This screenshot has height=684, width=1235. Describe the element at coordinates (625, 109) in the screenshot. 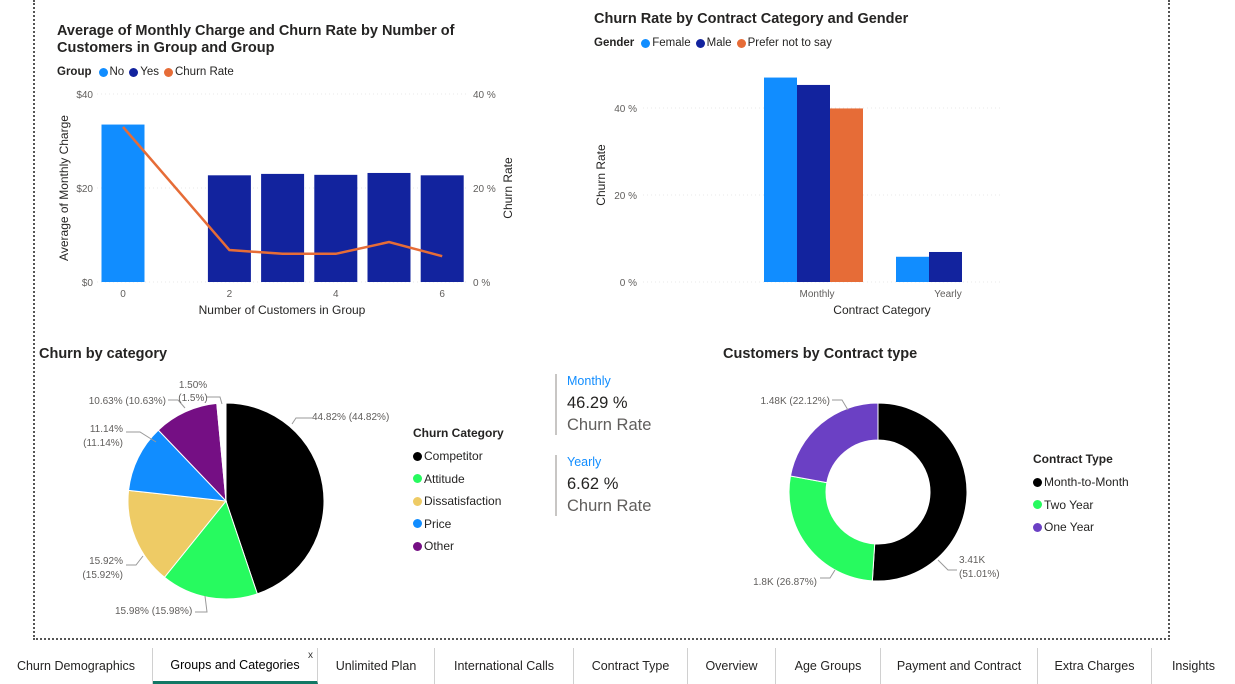

I see `y-tick-label: 40 %` at that location.